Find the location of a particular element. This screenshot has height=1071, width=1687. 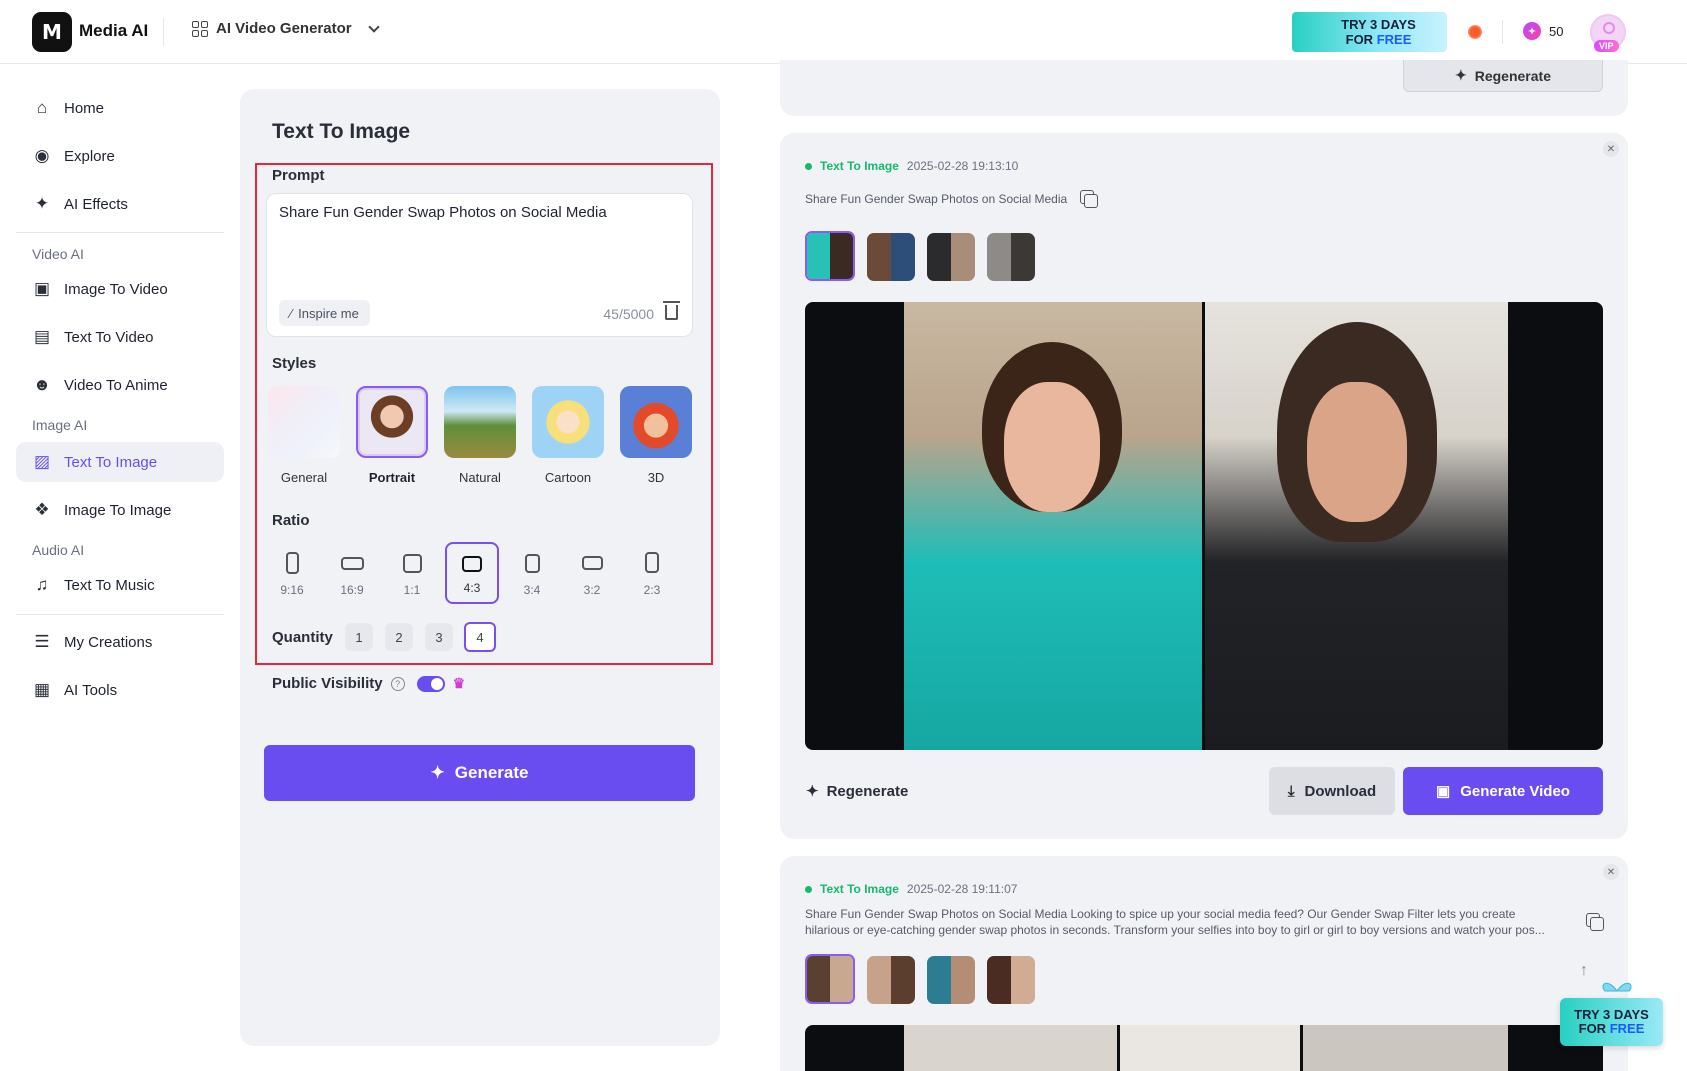

quantity-option-3: 3 is located at coordinates (439, 637).